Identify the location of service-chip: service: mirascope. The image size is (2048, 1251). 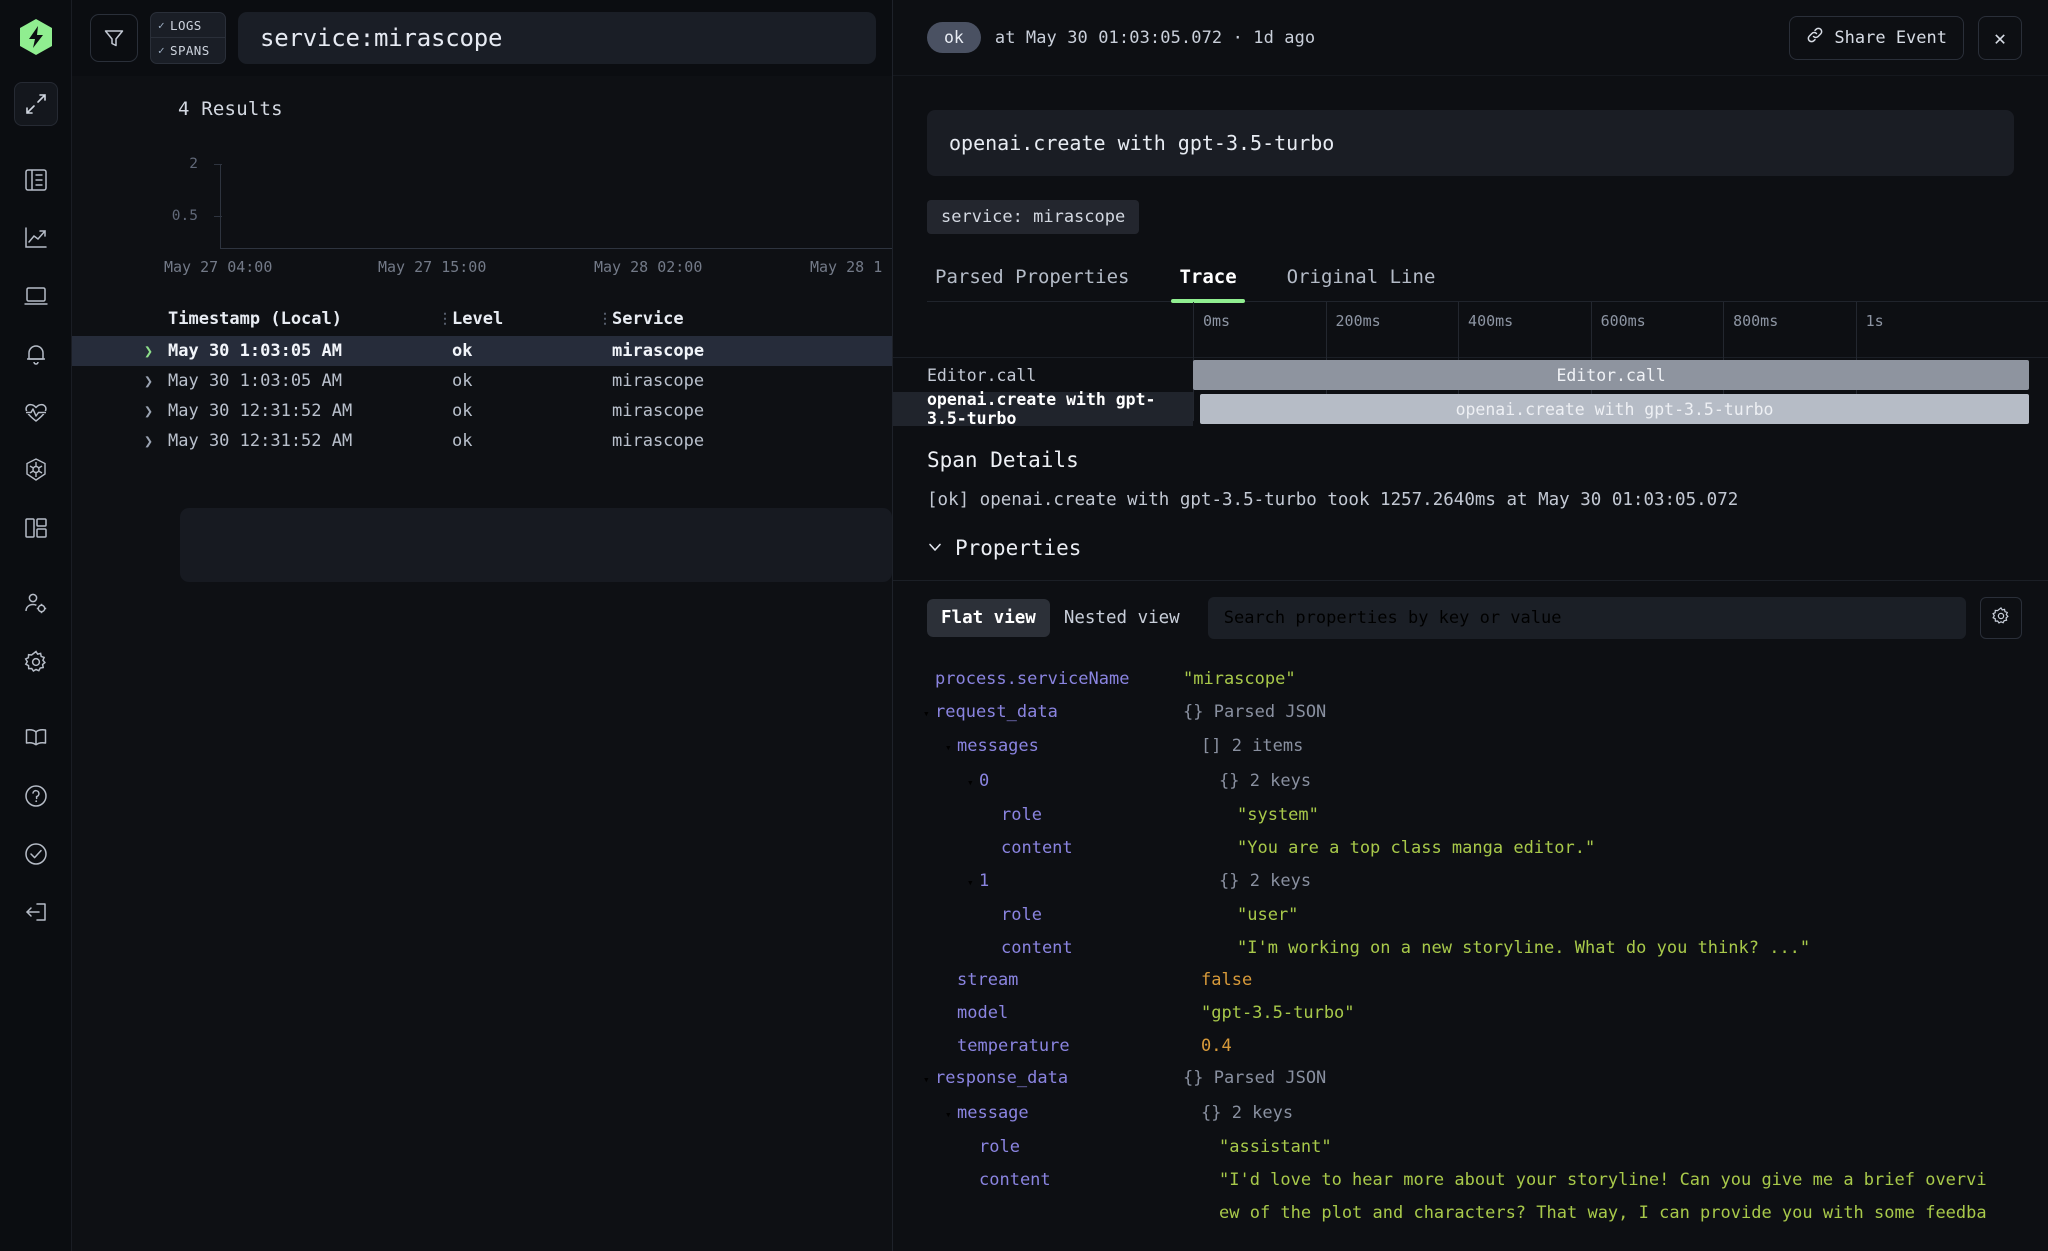
(1033, 217).